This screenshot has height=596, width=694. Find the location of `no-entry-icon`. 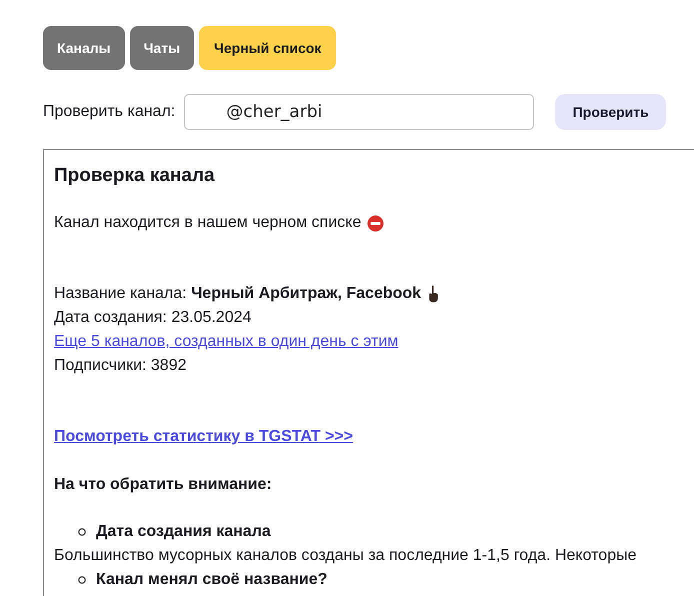

no-entry-icon is located at coordinates (375, 223).